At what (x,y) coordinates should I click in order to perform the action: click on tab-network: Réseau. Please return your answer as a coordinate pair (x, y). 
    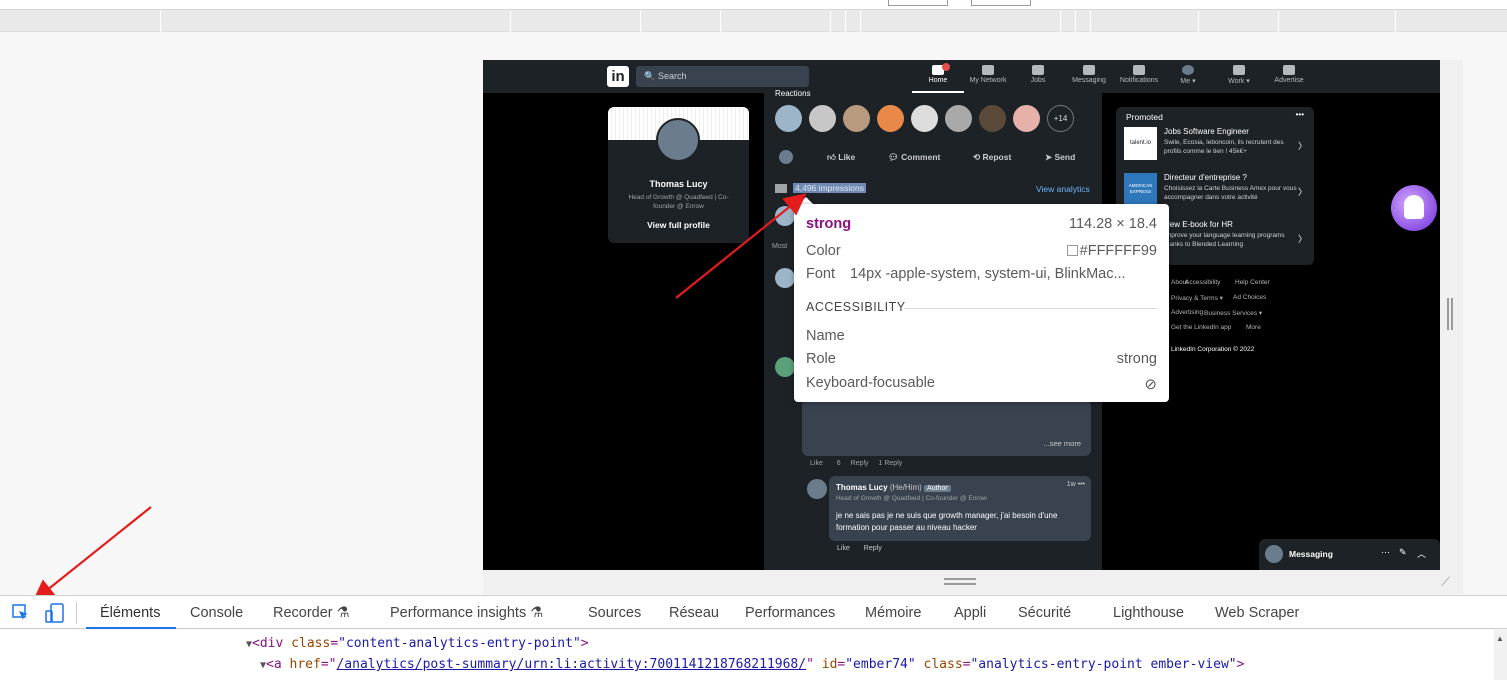
    Looking at the image, I should click on (694, 613).